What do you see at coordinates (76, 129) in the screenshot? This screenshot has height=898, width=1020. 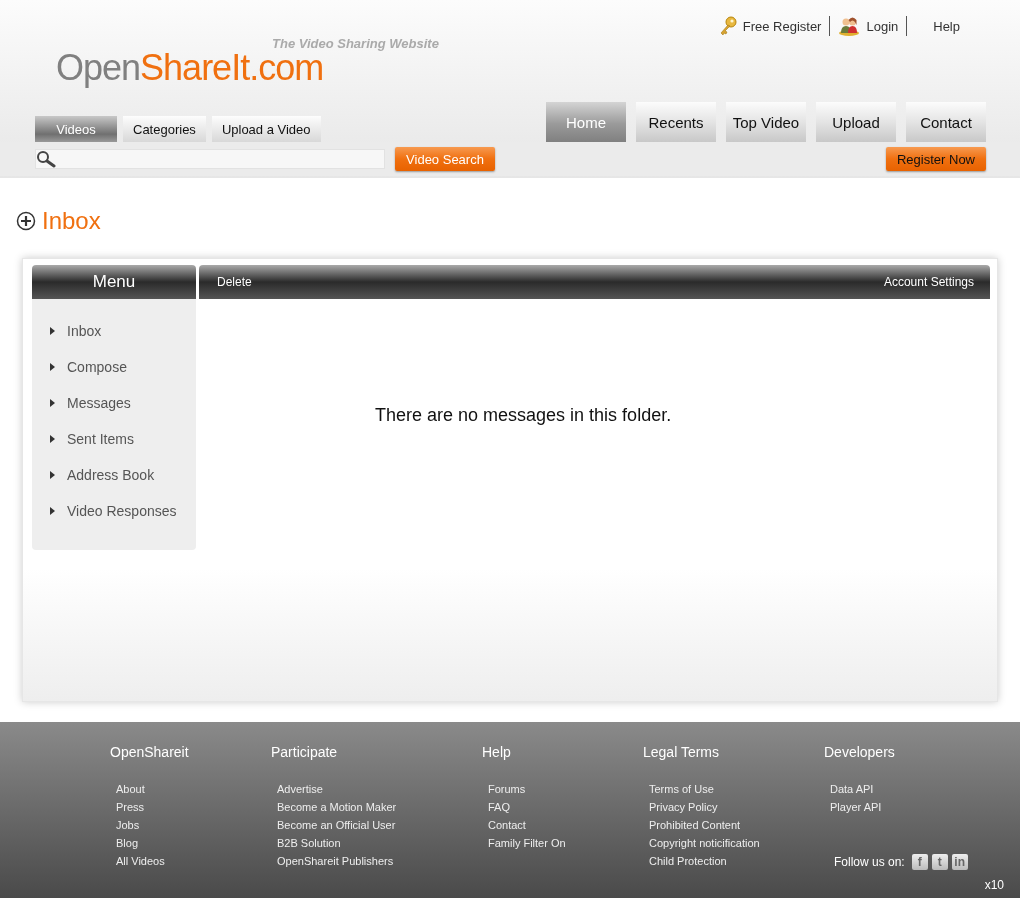 I see `section-tab: Videos` at bounding box center [76, 129].